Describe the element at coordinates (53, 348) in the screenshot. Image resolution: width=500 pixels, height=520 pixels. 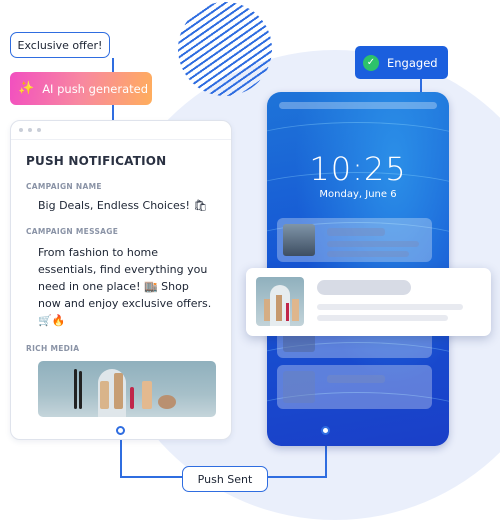
I see `rich-media-label: RICH MEDIA` at that location.